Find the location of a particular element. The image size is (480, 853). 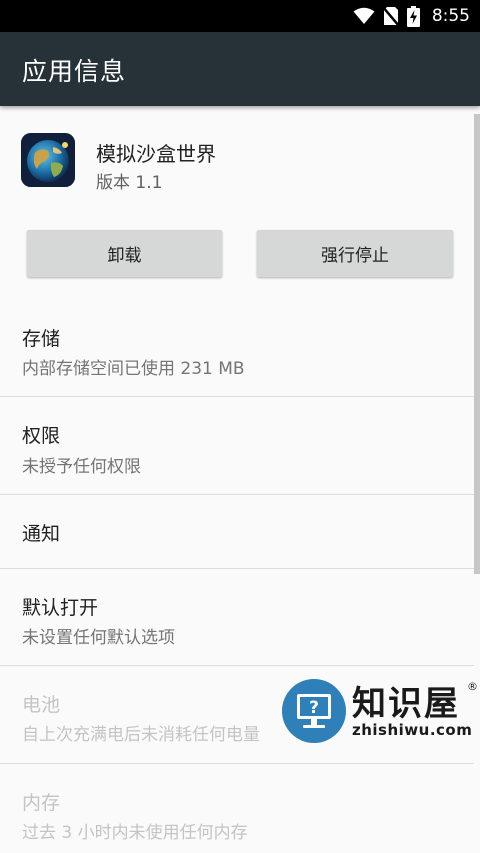

wifi-icon is located at coordinates (364, 15).